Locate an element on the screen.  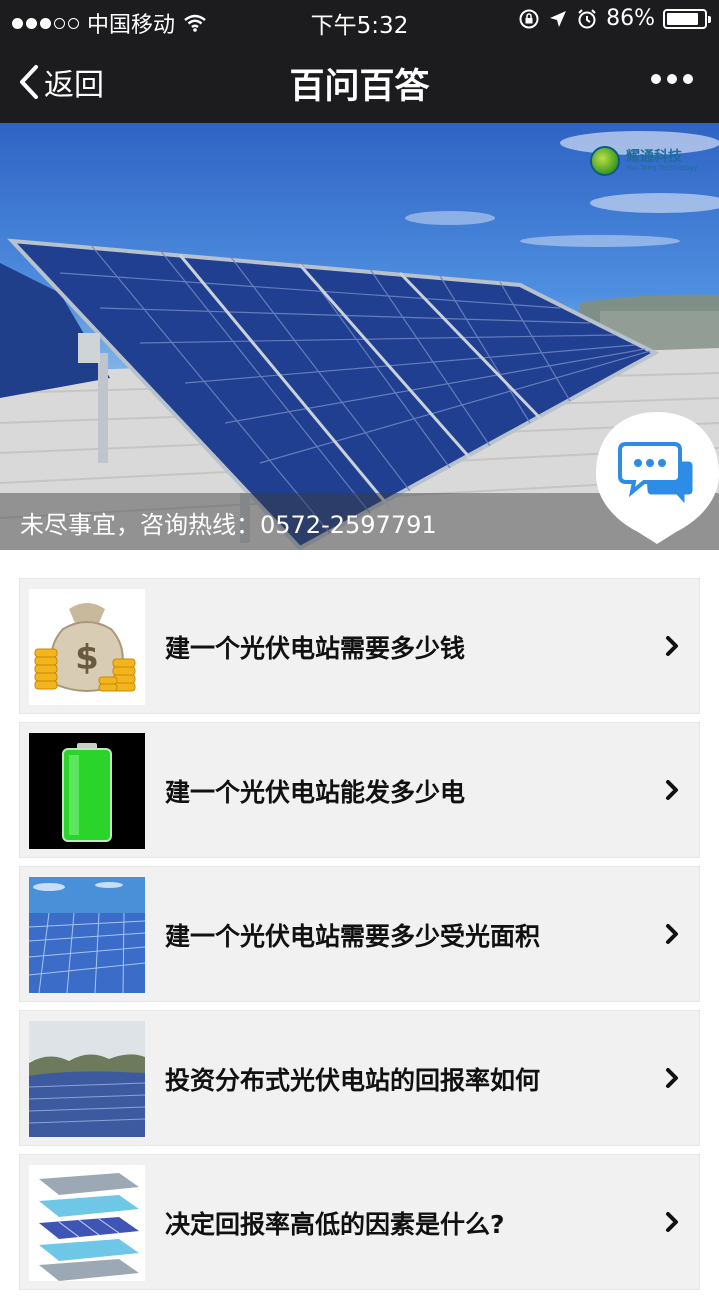
brand-logo: 耀通科技 Yao Tong Technology is located at coordinates (644, 161).